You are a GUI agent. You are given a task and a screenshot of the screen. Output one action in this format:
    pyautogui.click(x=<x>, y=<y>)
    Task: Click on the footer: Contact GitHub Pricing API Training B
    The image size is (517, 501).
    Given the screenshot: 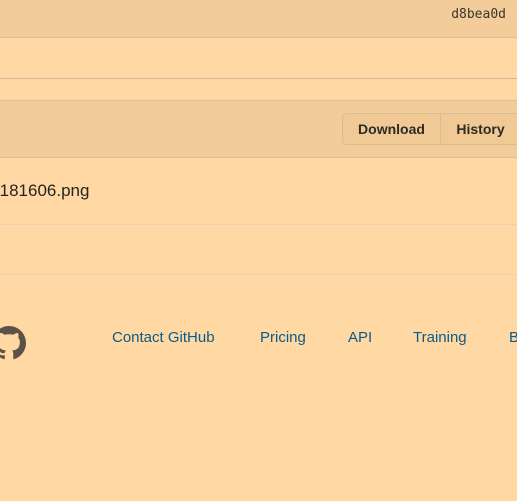 What is the action you would take?
    pyautogui.click(x=258, y=342)
    